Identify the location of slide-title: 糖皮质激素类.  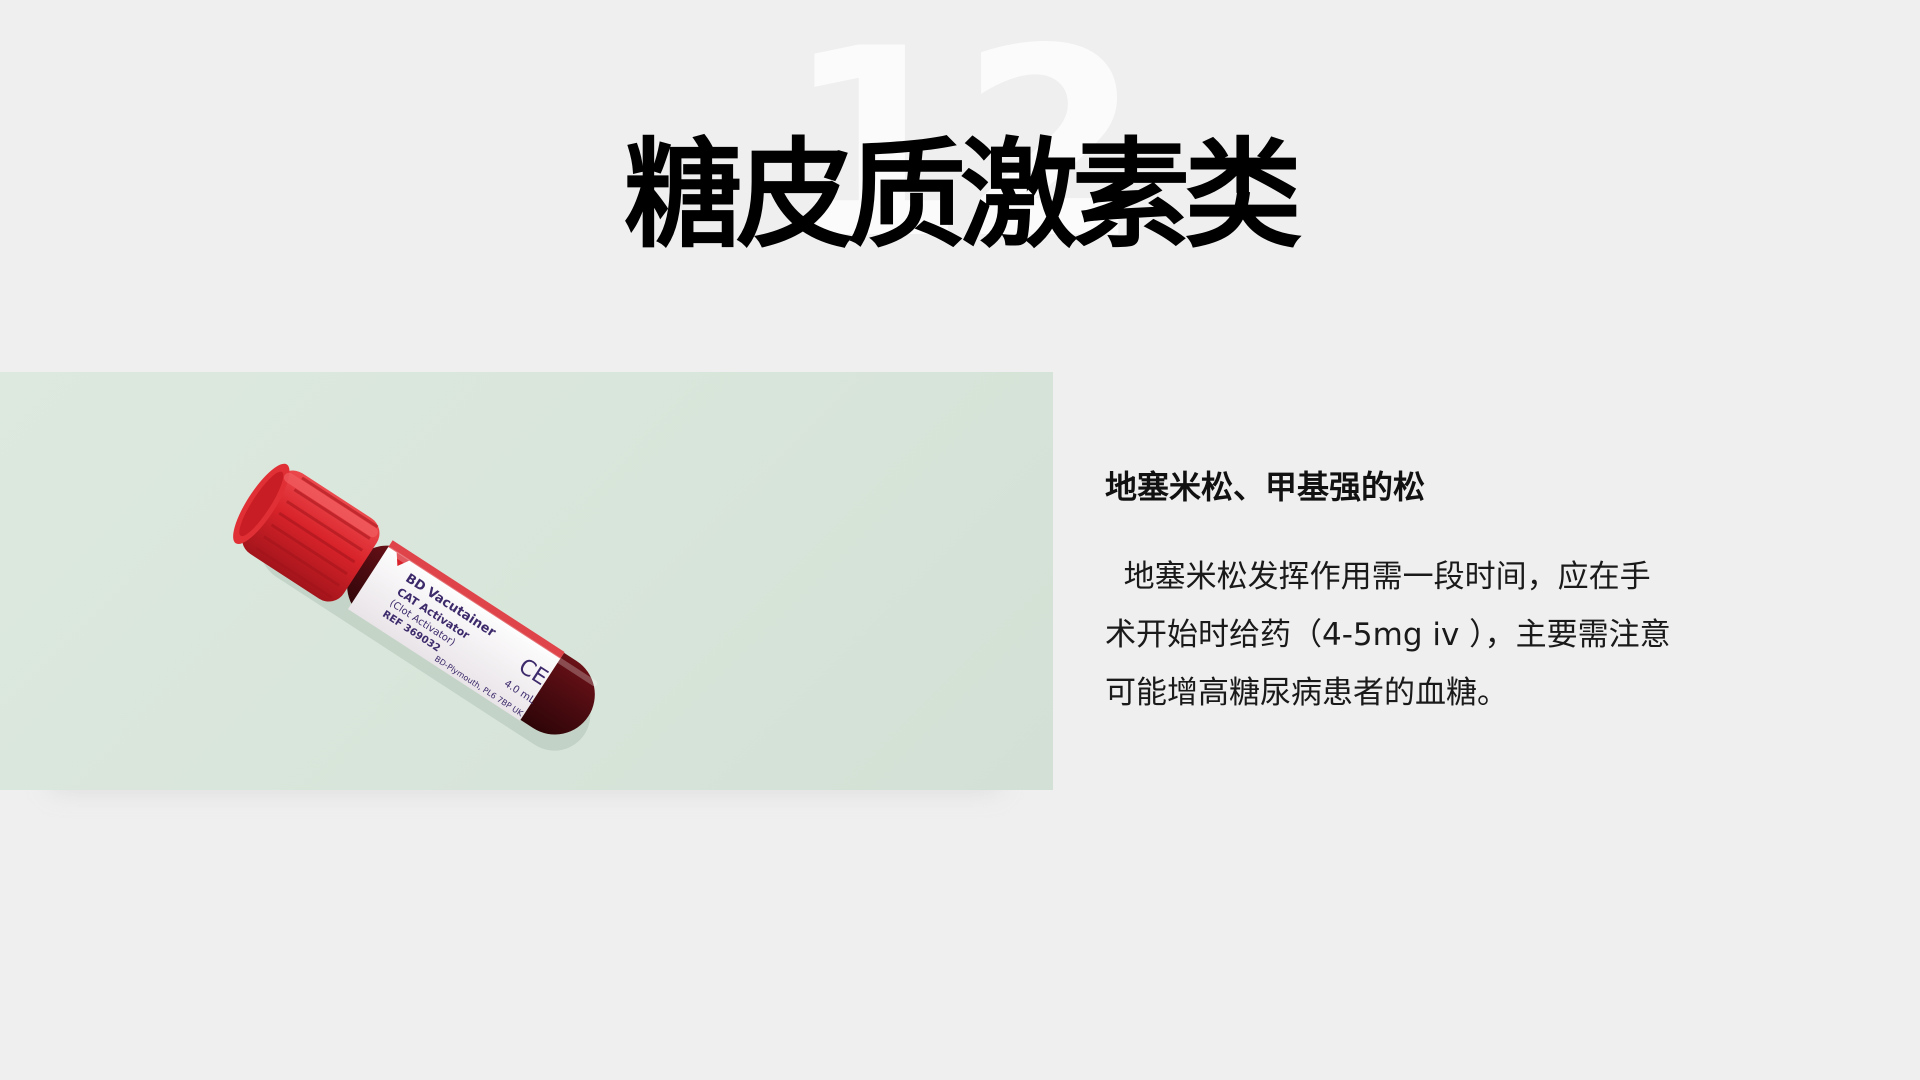
(962, 195).